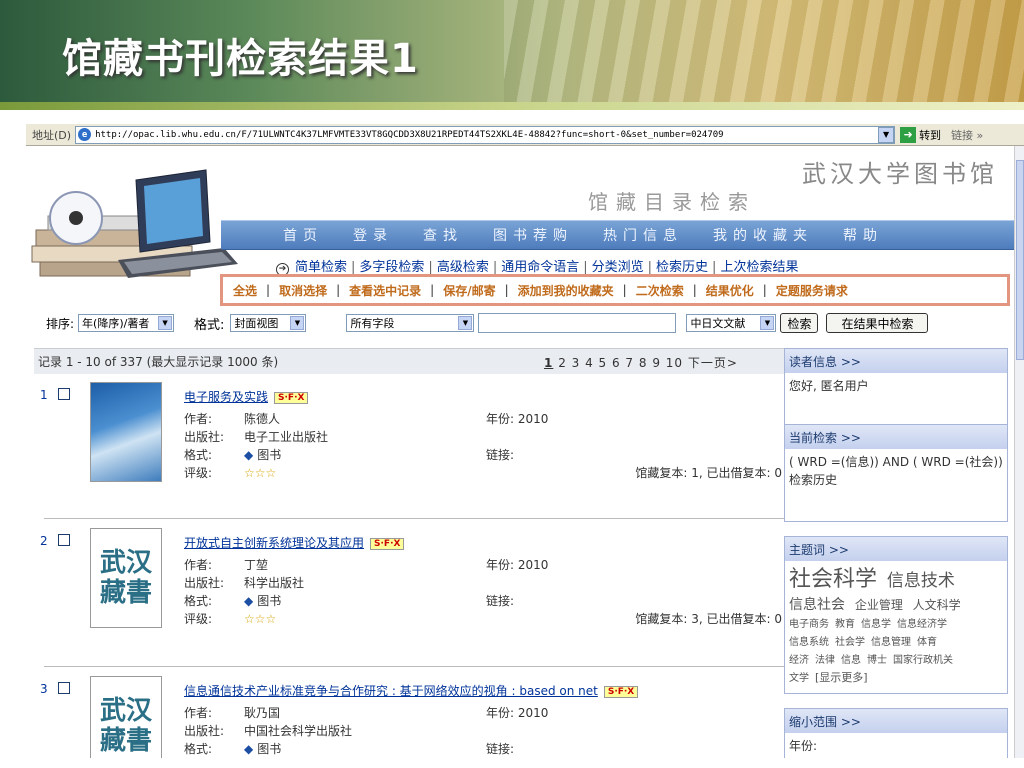 This screenshot has height=768, width=1024. What do you see at coordinates (879, 605) in the screenshot?
I see `subject-tag: 企业管理` at bounding box center [879, 605].